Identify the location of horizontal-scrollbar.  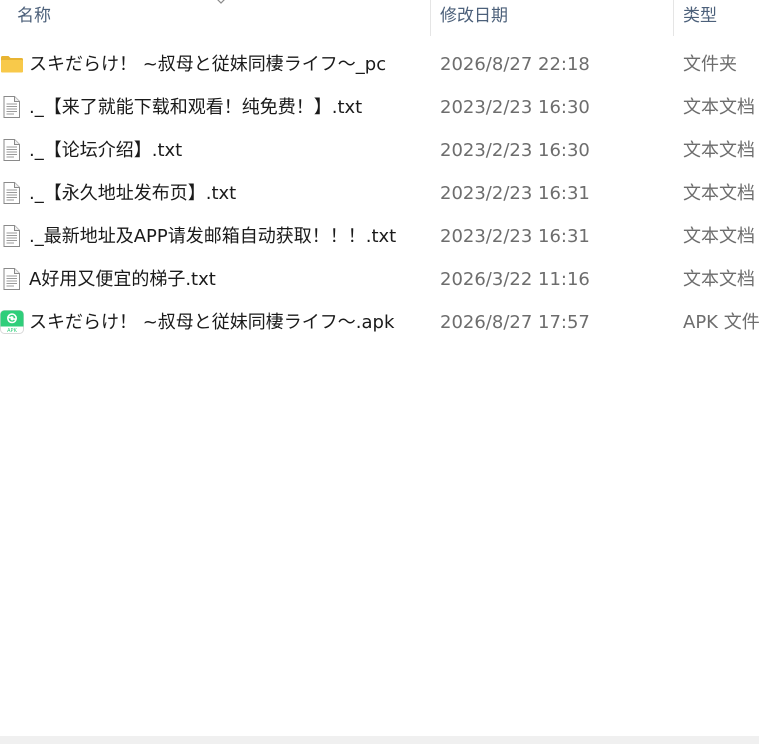
(379, 740).